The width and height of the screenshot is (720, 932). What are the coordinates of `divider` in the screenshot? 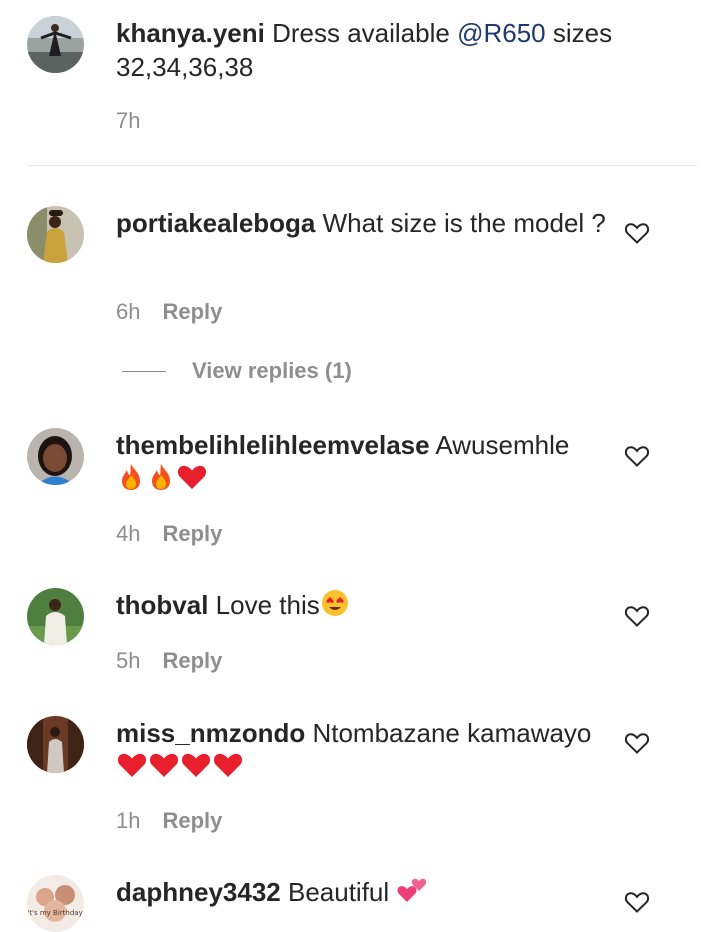 It's located at (362, 165).